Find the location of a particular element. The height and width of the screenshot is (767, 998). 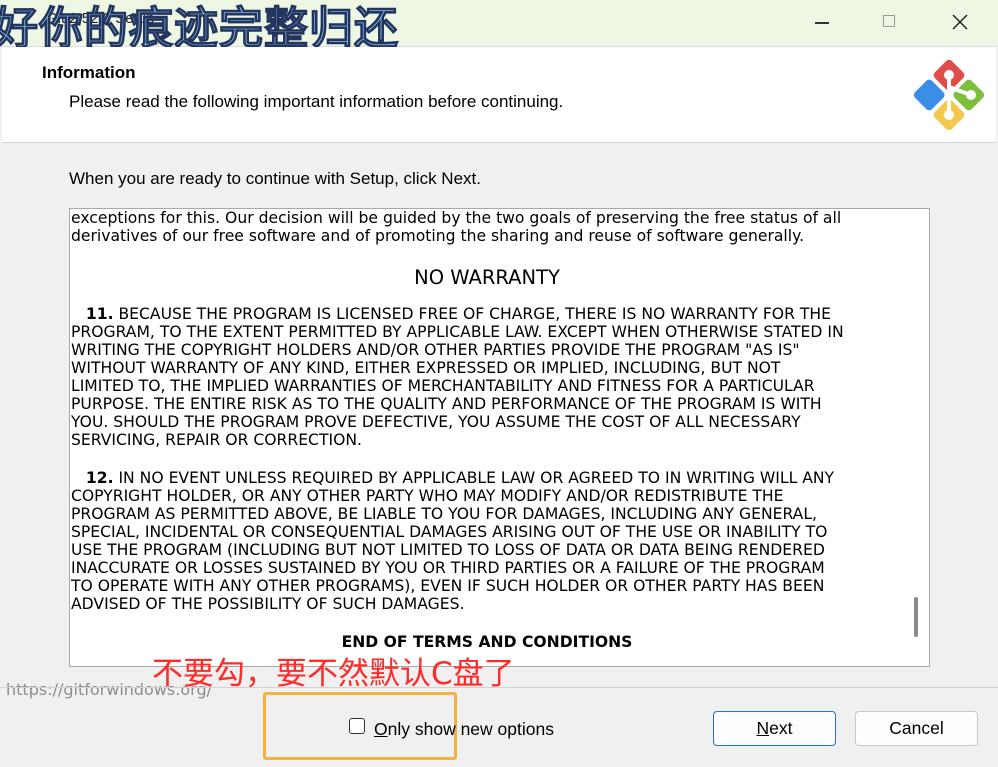

close-icon is located at coordinates (960, 22).